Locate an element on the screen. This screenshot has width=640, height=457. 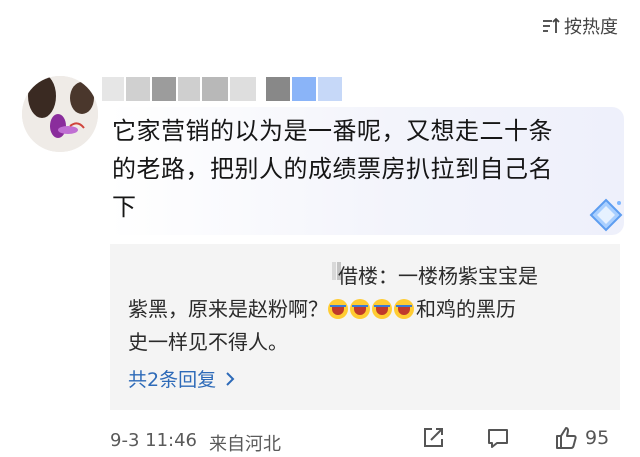
share-button is located at coordinates (433, 440).